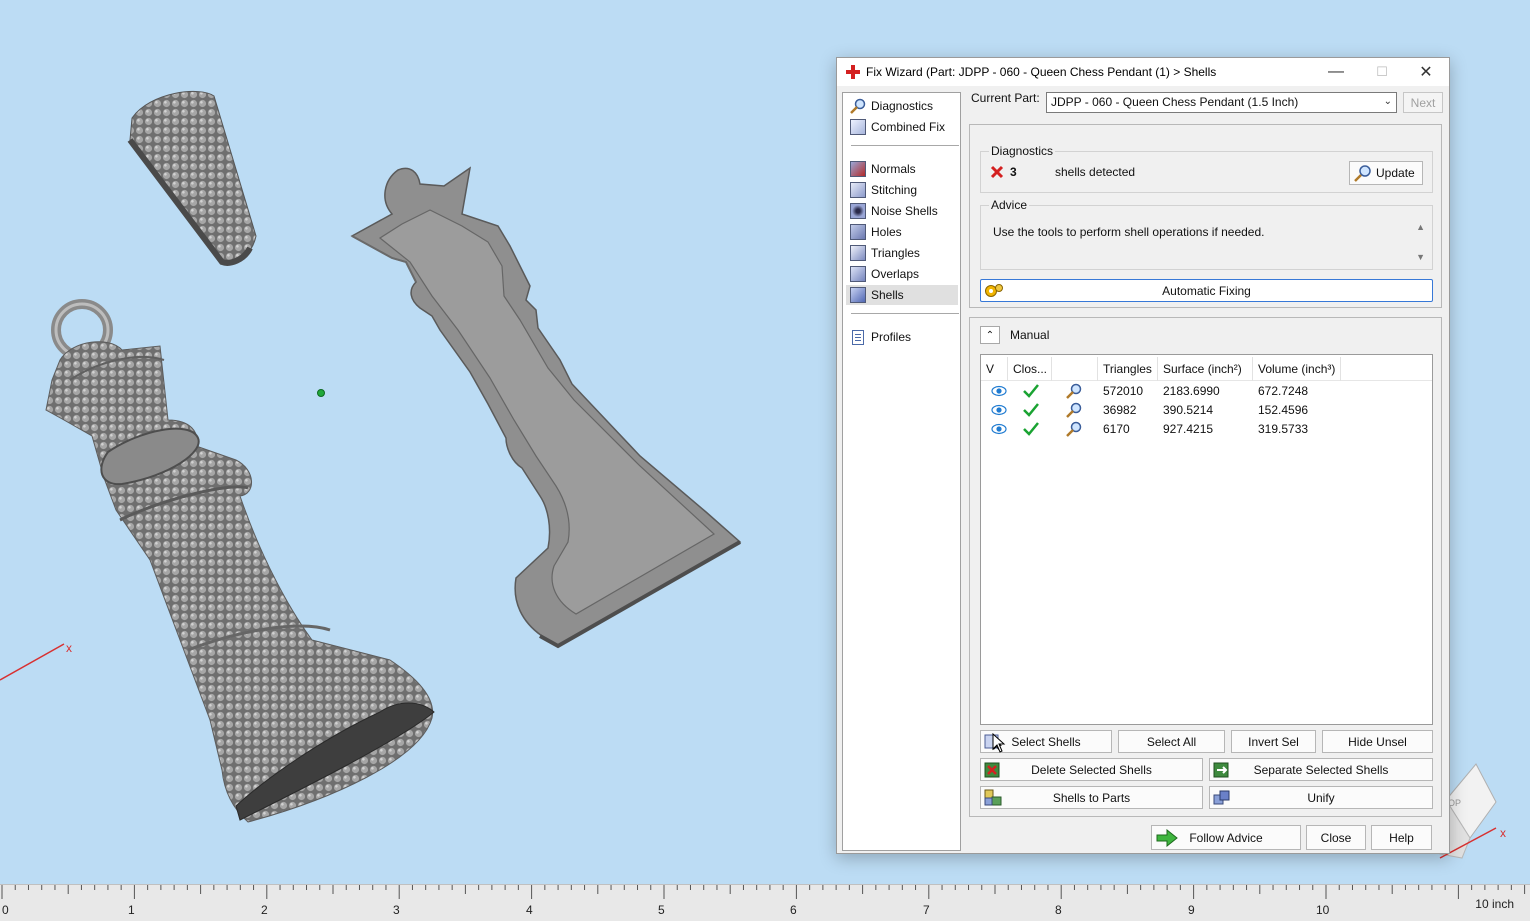 The height and width of the screenshot is (921, 1530). Describe the element at coordinates (1206, 168) in the screenshot. I see `diagnostics-group: Diagnostics 3 shells detected Update` at that location.